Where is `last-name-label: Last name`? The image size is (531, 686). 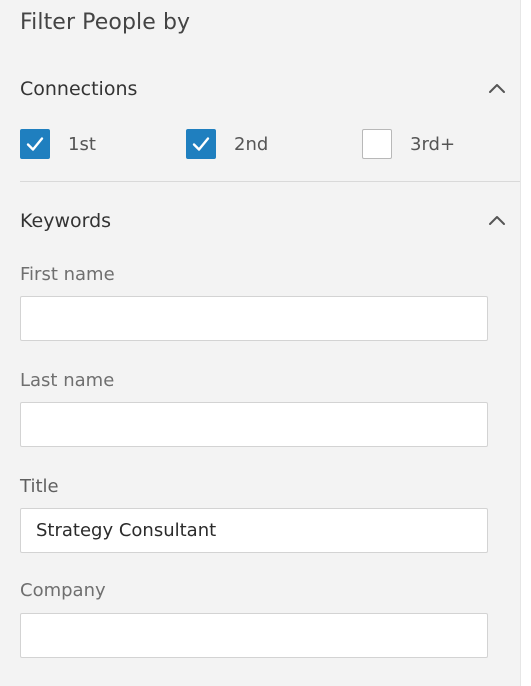
last-name-label: Last name is located at coordinates (67, 380).